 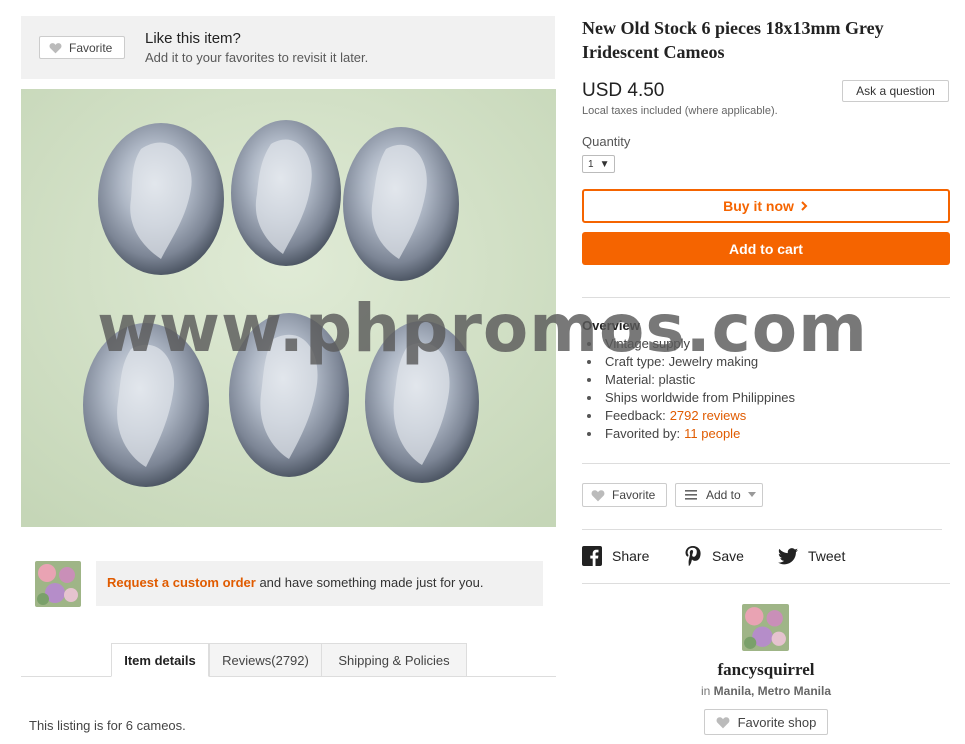 What do you see at coordinates (606, 141) in the screenshot?
I see `quantity-label: Quantity` at bounding box center [606, 141].